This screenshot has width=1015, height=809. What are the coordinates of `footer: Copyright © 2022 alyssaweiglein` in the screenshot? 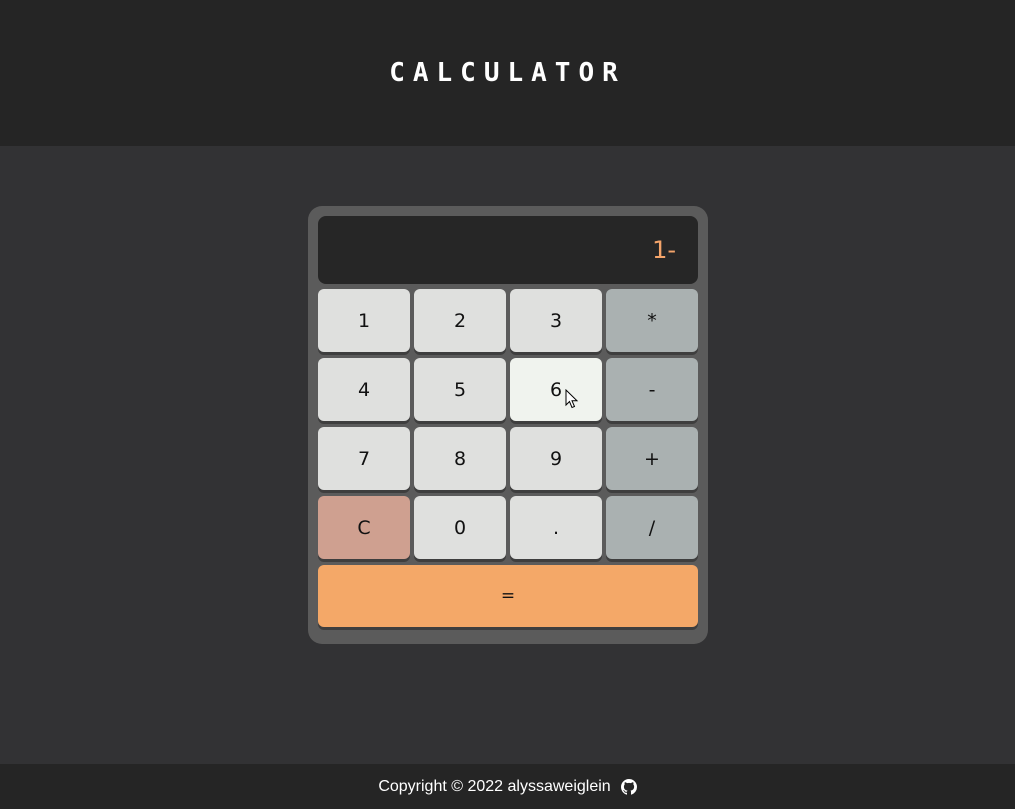 It's located at (507, 786).